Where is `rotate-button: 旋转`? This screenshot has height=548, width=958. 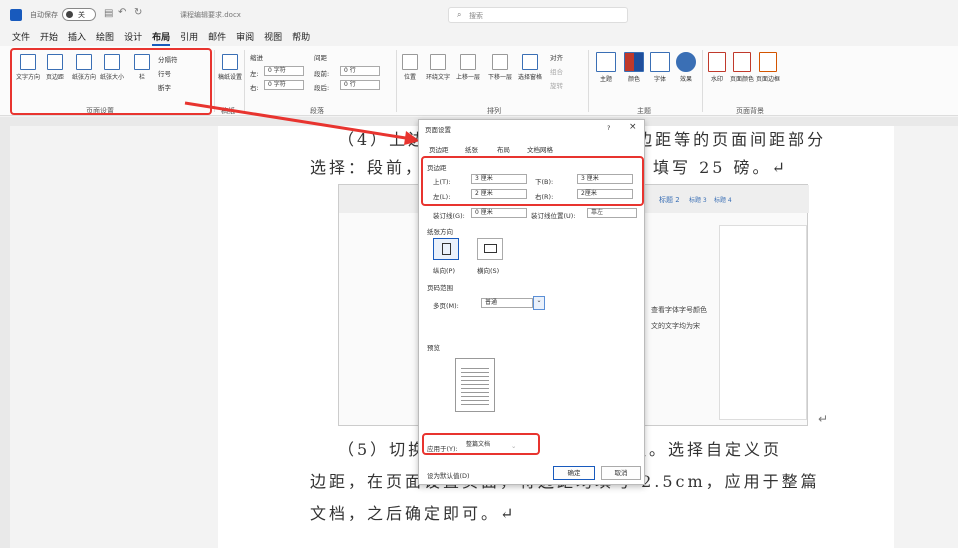 rotate-button: 旋转 is located at coordinates (556, 85).